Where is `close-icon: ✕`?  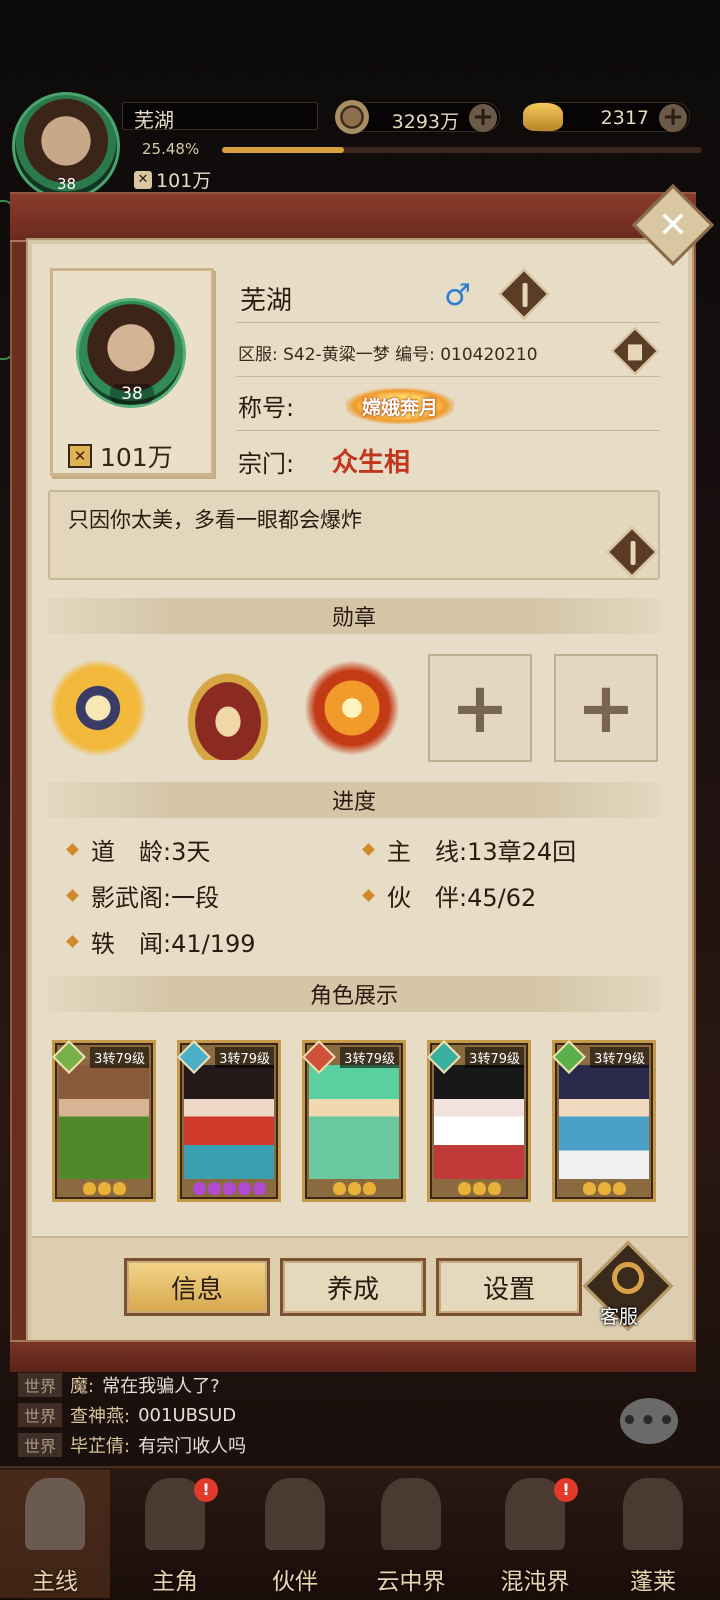
close-icon: ✕ is located at coordinates (673, 225).